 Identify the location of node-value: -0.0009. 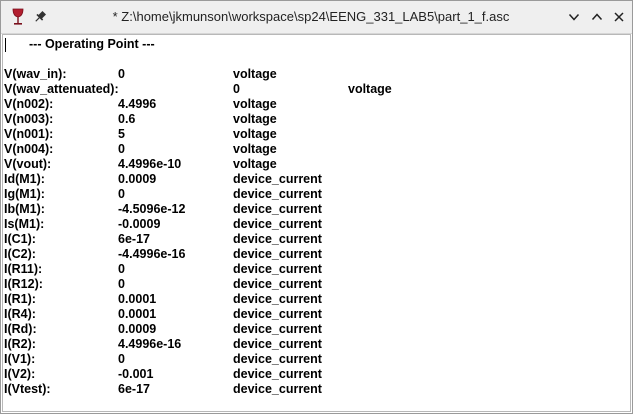
(139, 224).